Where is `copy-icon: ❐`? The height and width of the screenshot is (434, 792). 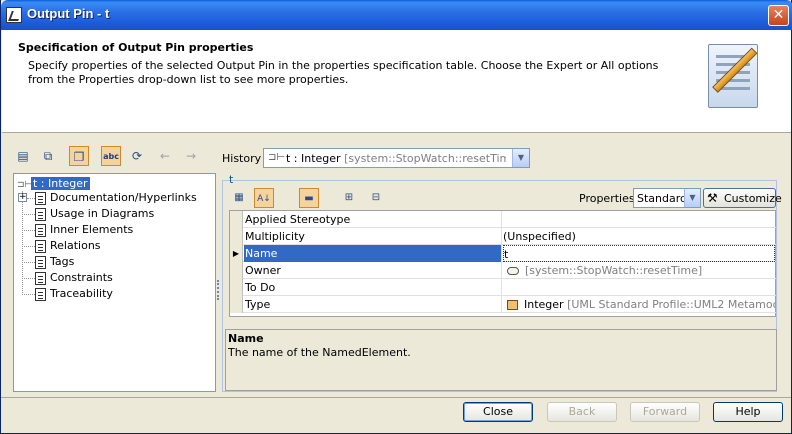
copy-icon: ❐ is located at coordinates (79, 156).